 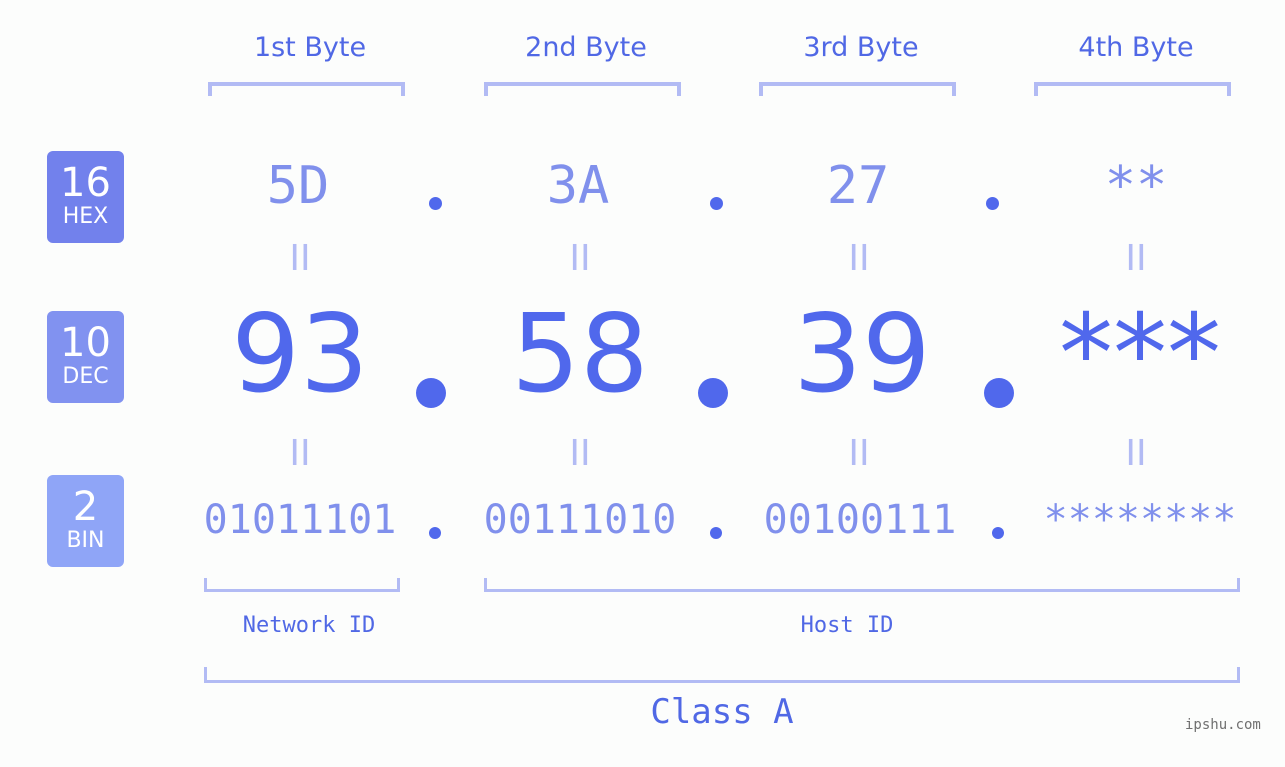 I want to click on dec-base: 10, so click(x=85, y=343).